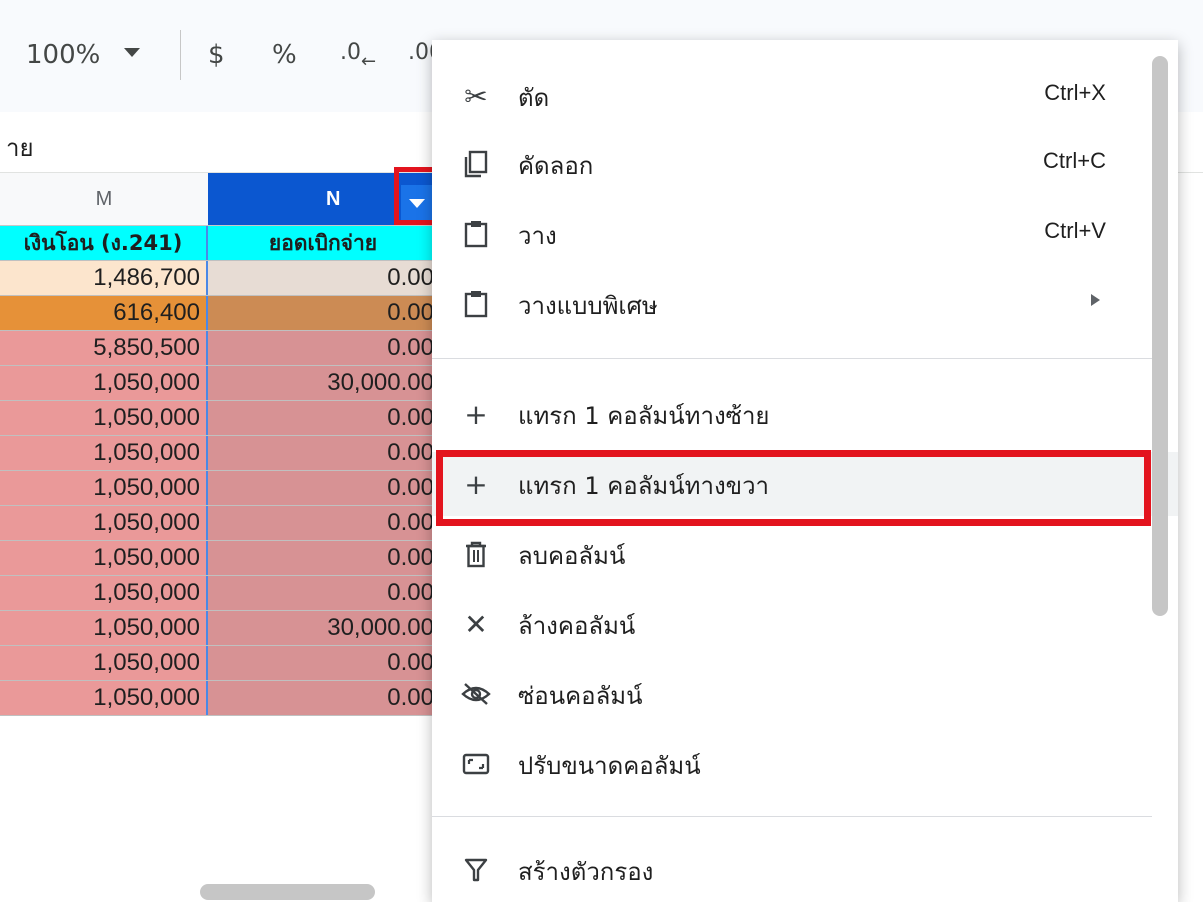 The height and width of the screenshot is (902, 1203). Describe the element at coordinates (805, 414) in the screenshot. I see `menu-item-insert-left: + แทรก 1 คอลัมน์ทางซ้าย` at that location.